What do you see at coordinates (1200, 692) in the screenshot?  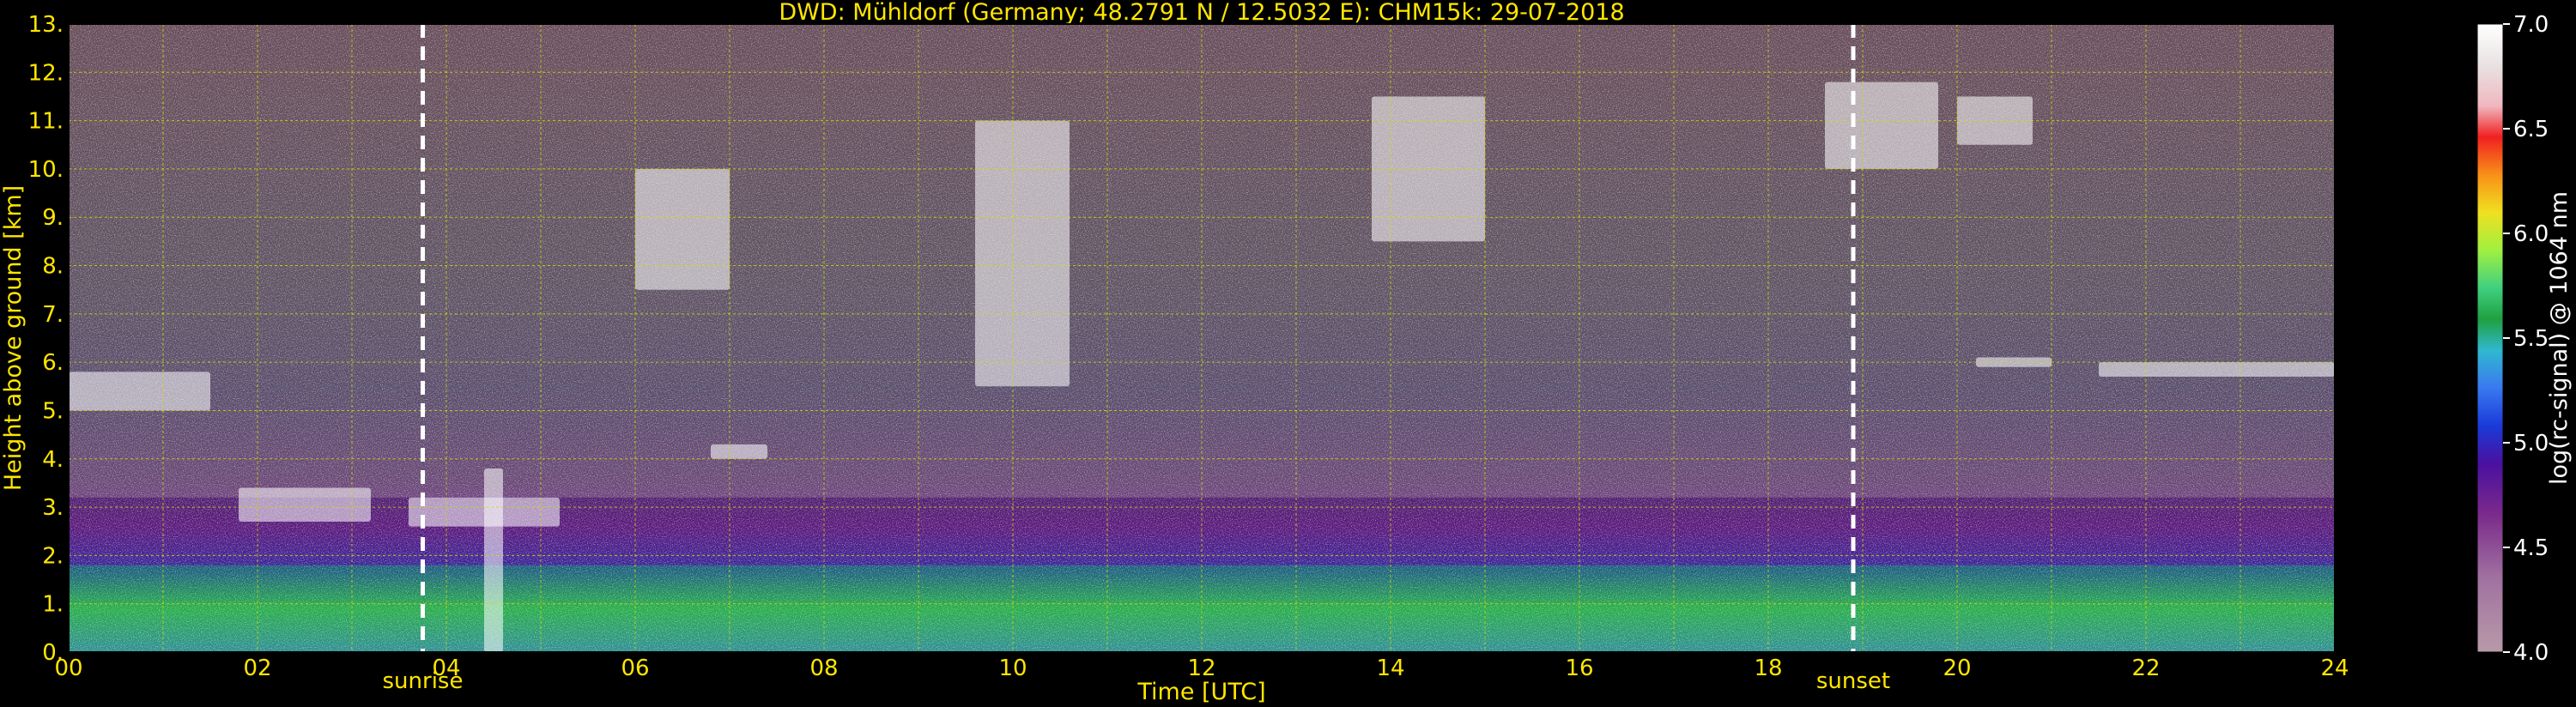 I see `x-axis-label: Time [UTC]` at bounding box center [1200, 692].